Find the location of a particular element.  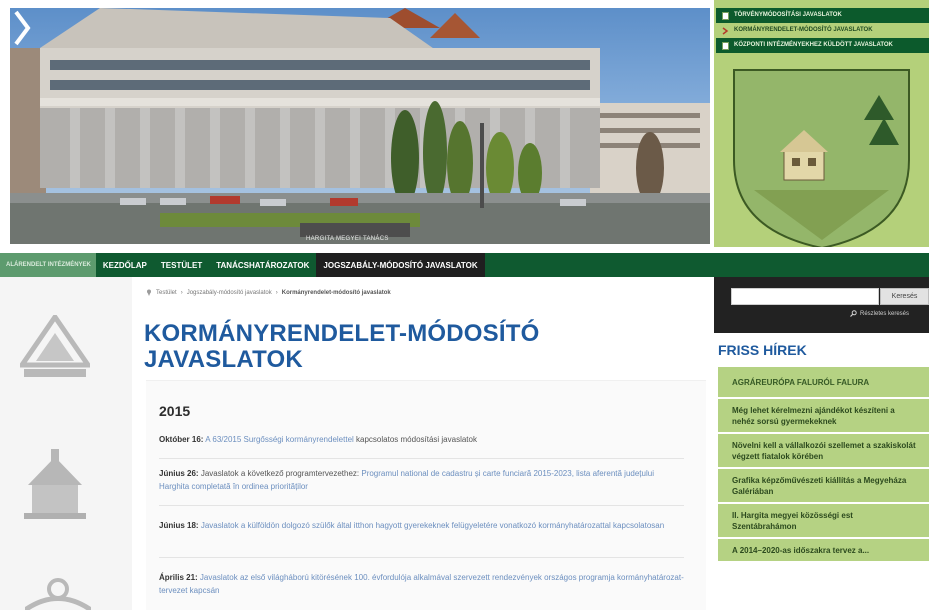

quick-link-label: TÖRVÉNYMÓDOSÍTÁSI JAVASLATOK is located at coordinates (788, 15).